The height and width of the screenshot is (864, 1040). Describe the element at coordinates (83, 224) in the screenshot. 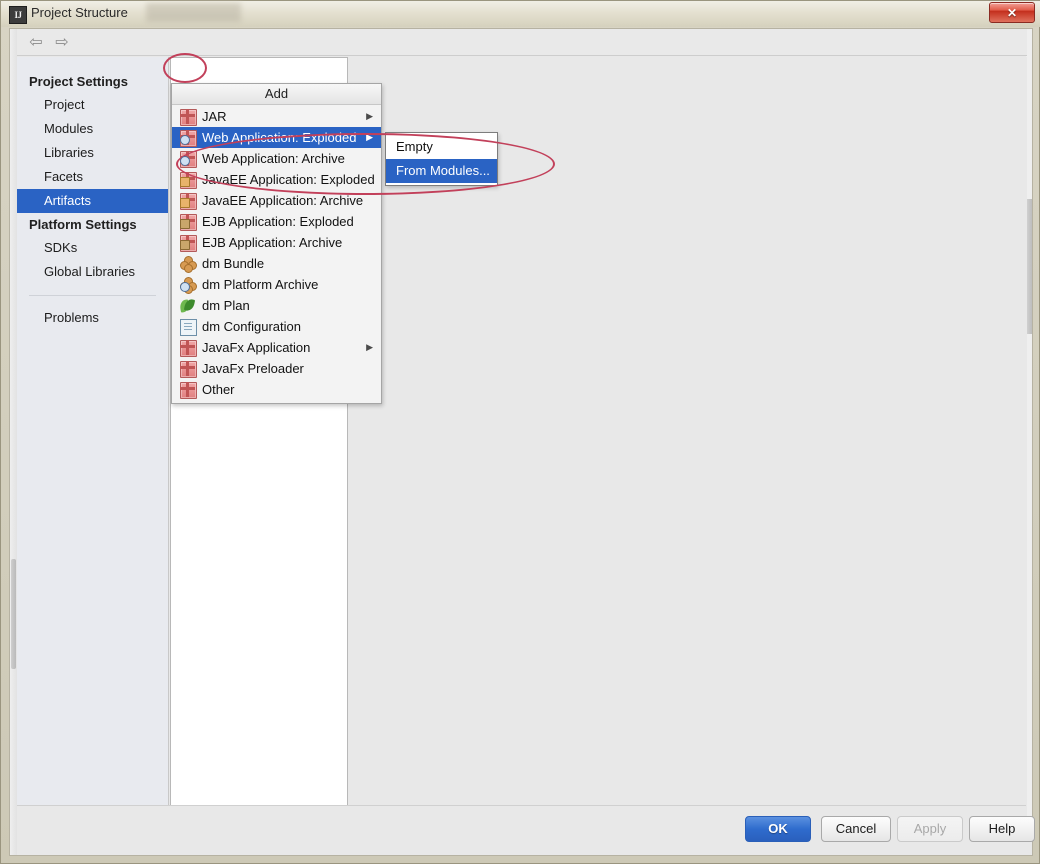

I see `sidebar-group-platform-settings: Platform Settings` at that location.